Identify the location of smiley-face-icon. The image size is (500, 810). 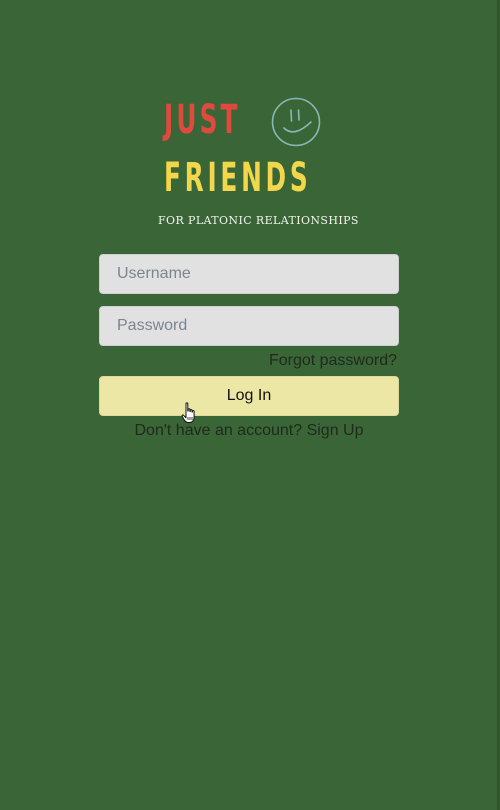
(296, 122).